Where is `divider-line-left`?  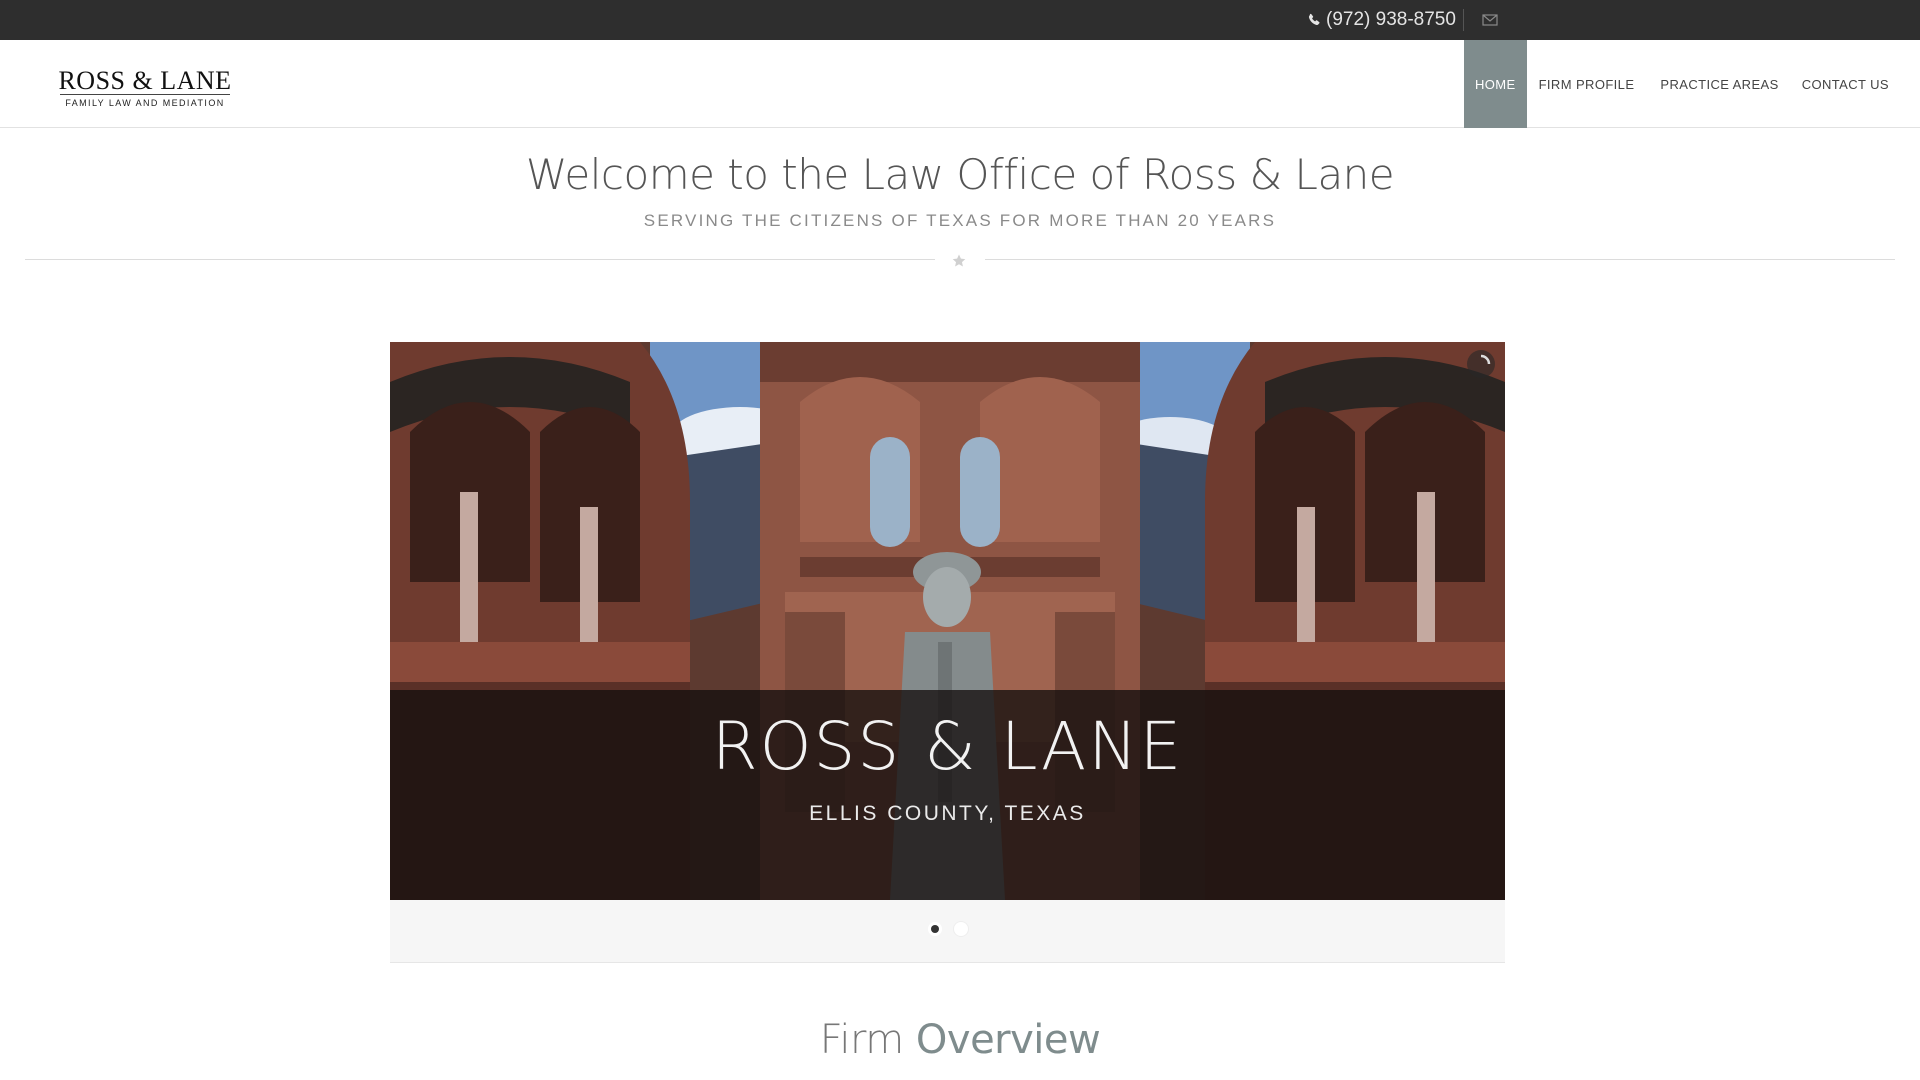
divider-line-left is located at coordinates (480, 259).